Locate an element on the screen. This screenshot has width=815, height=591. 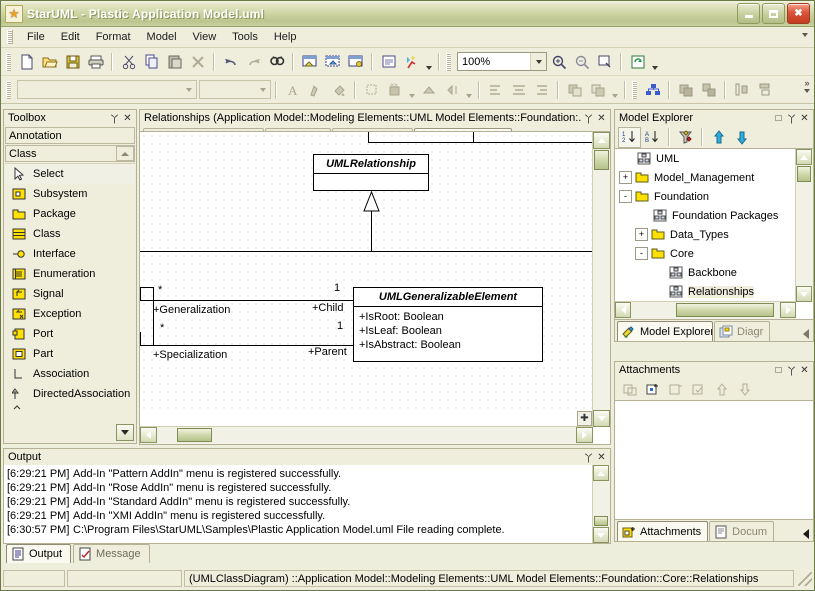
font-size-combo is located at coordinates (235, 89).